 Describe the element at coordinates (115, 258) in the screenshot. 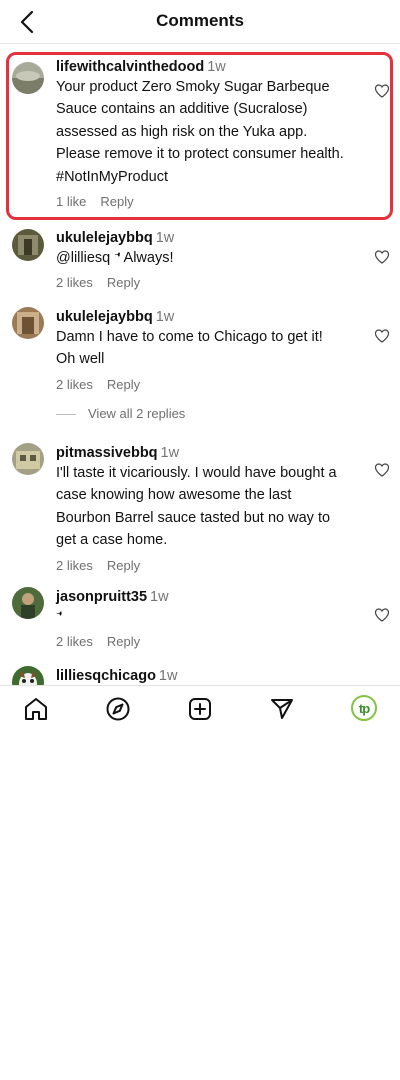

I see `comment-text: @lilliesq 𝀀 Always!` at that location.